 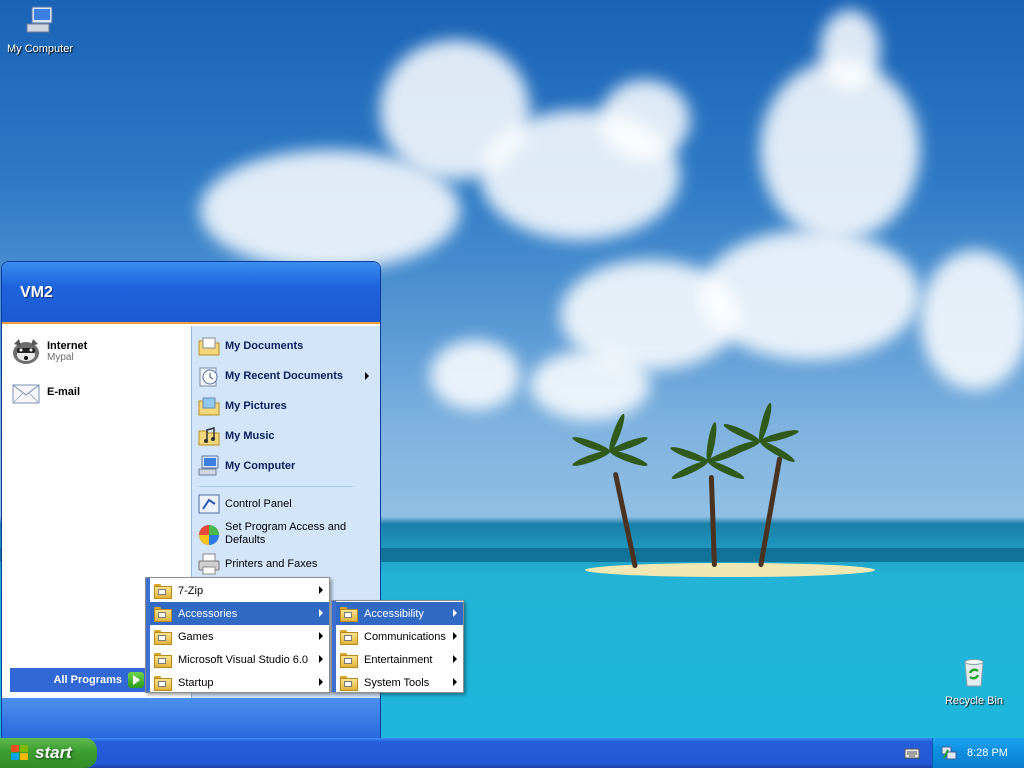 What do you see at coordinates (191, 718) in the screenshot?
I see `start-menu-footer` at bounding box center [191, 718].